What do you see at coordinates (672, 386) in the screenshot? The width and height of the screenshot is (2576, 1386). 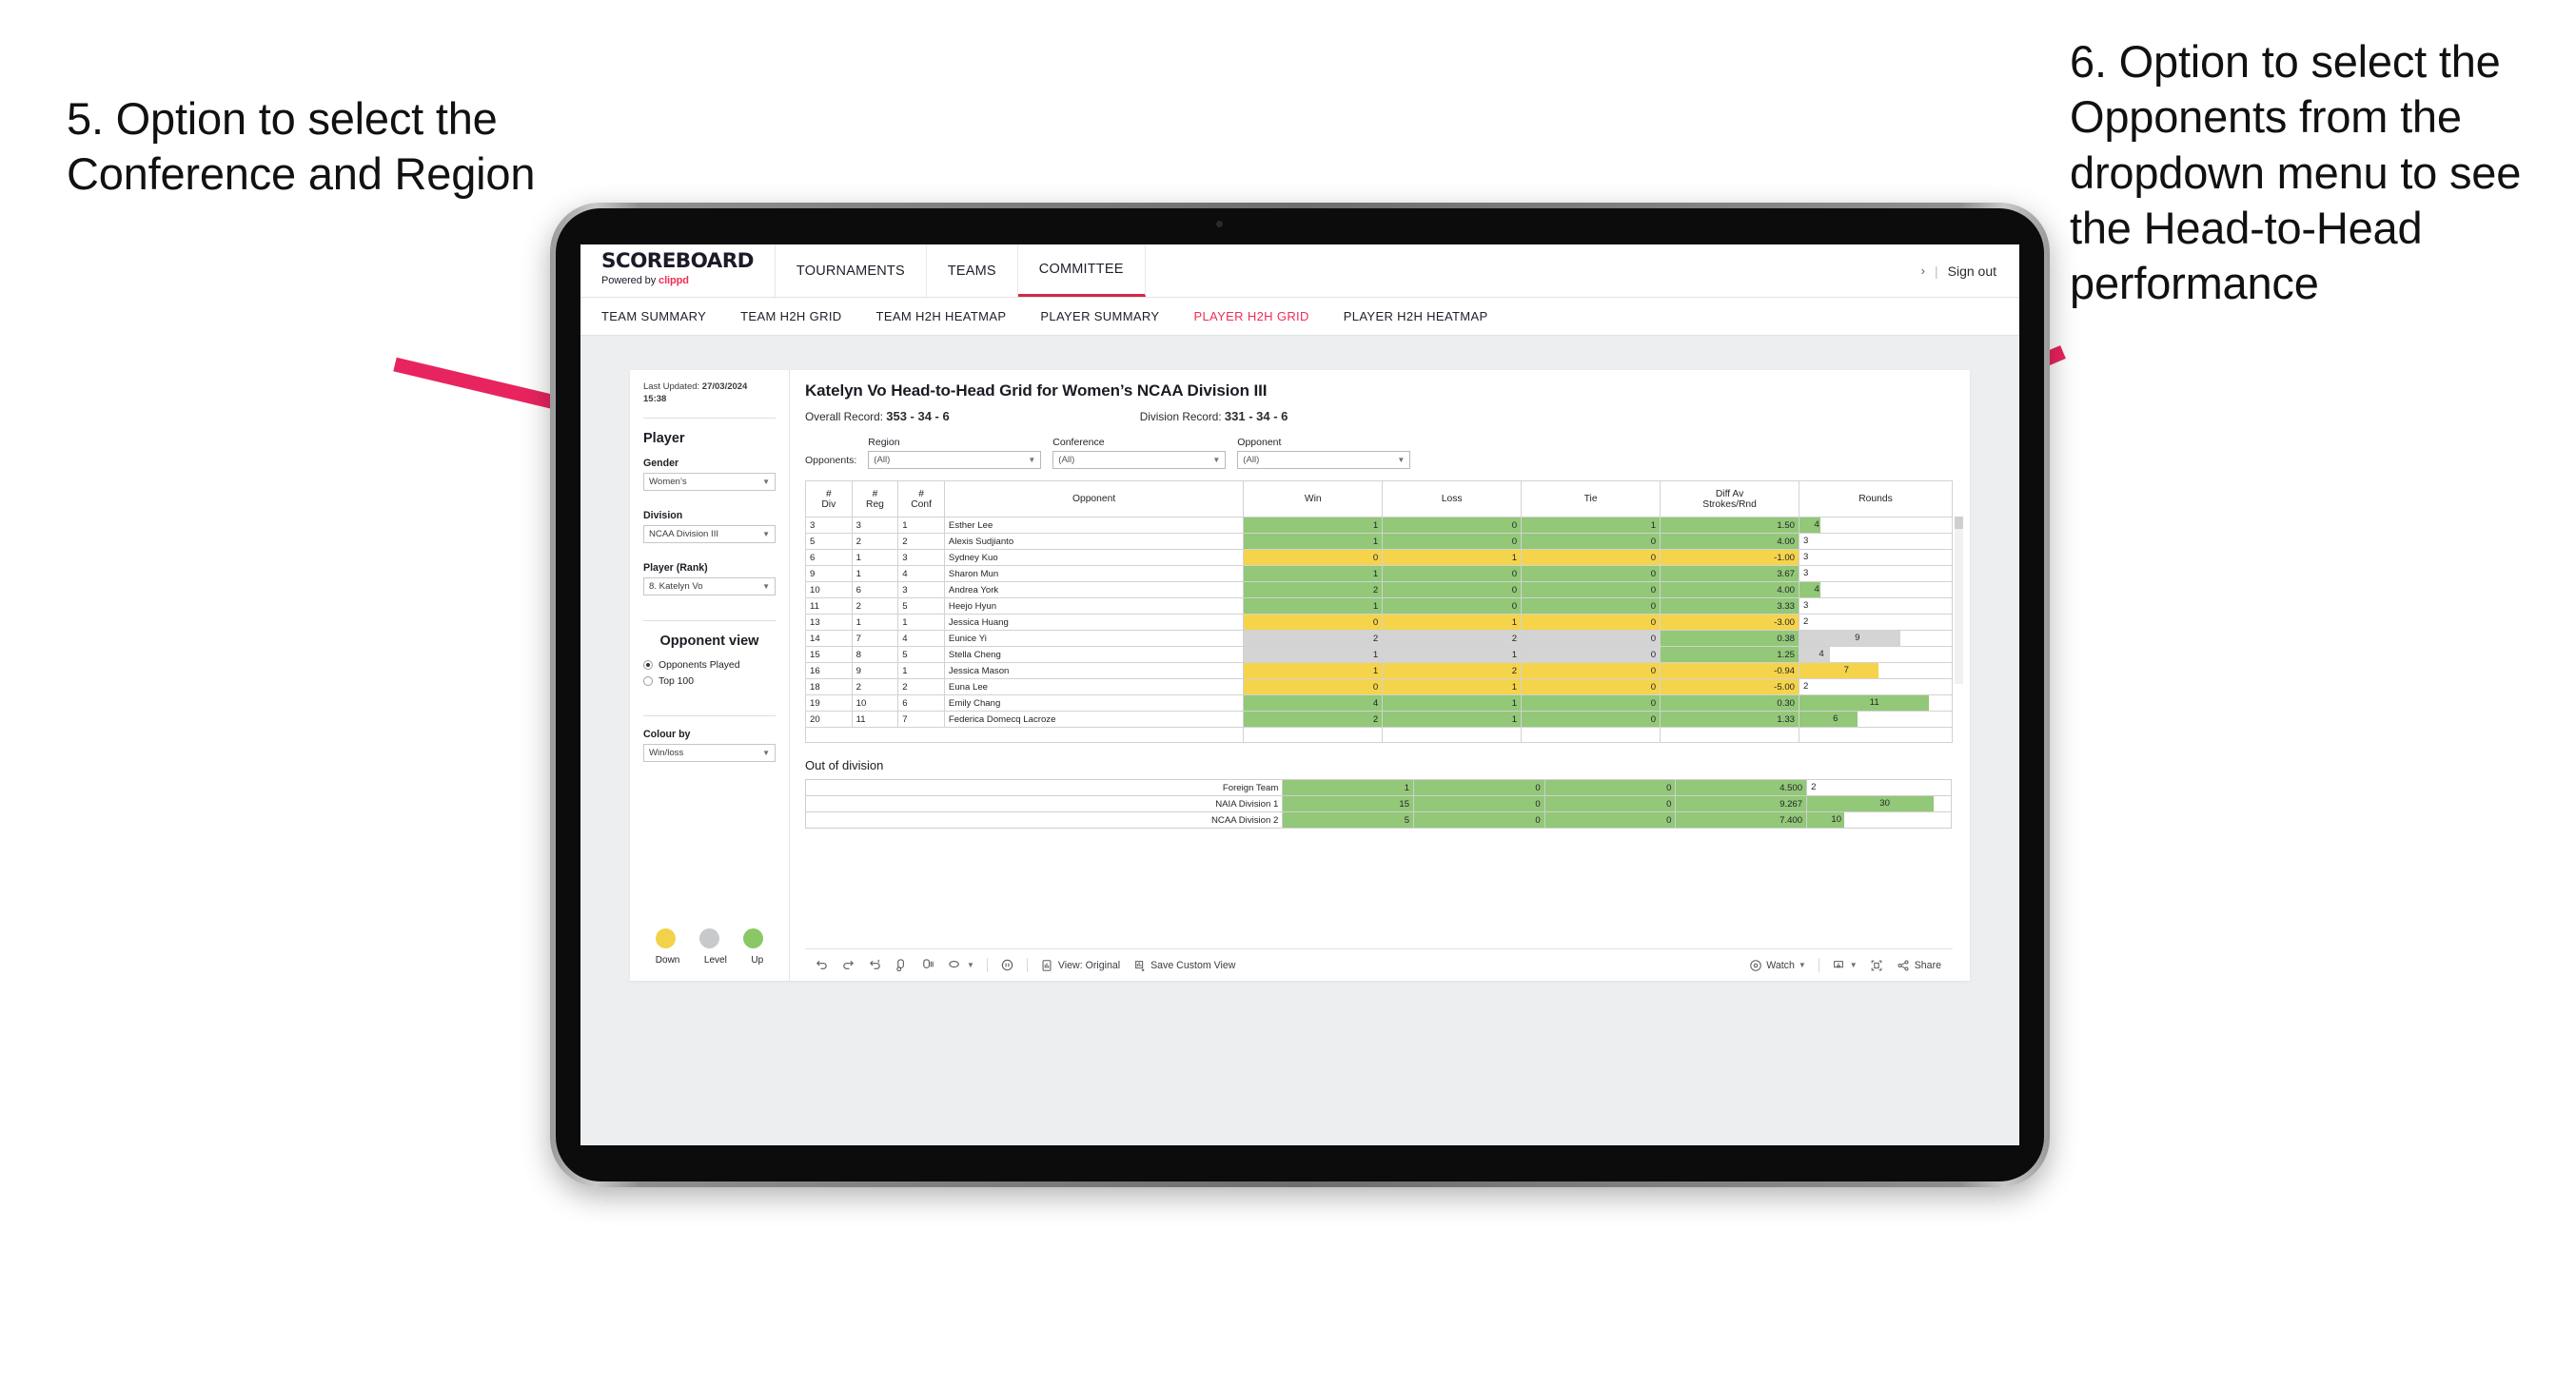 I see `last-updated-label: Last Updated:` at bounding box center [672, 386].